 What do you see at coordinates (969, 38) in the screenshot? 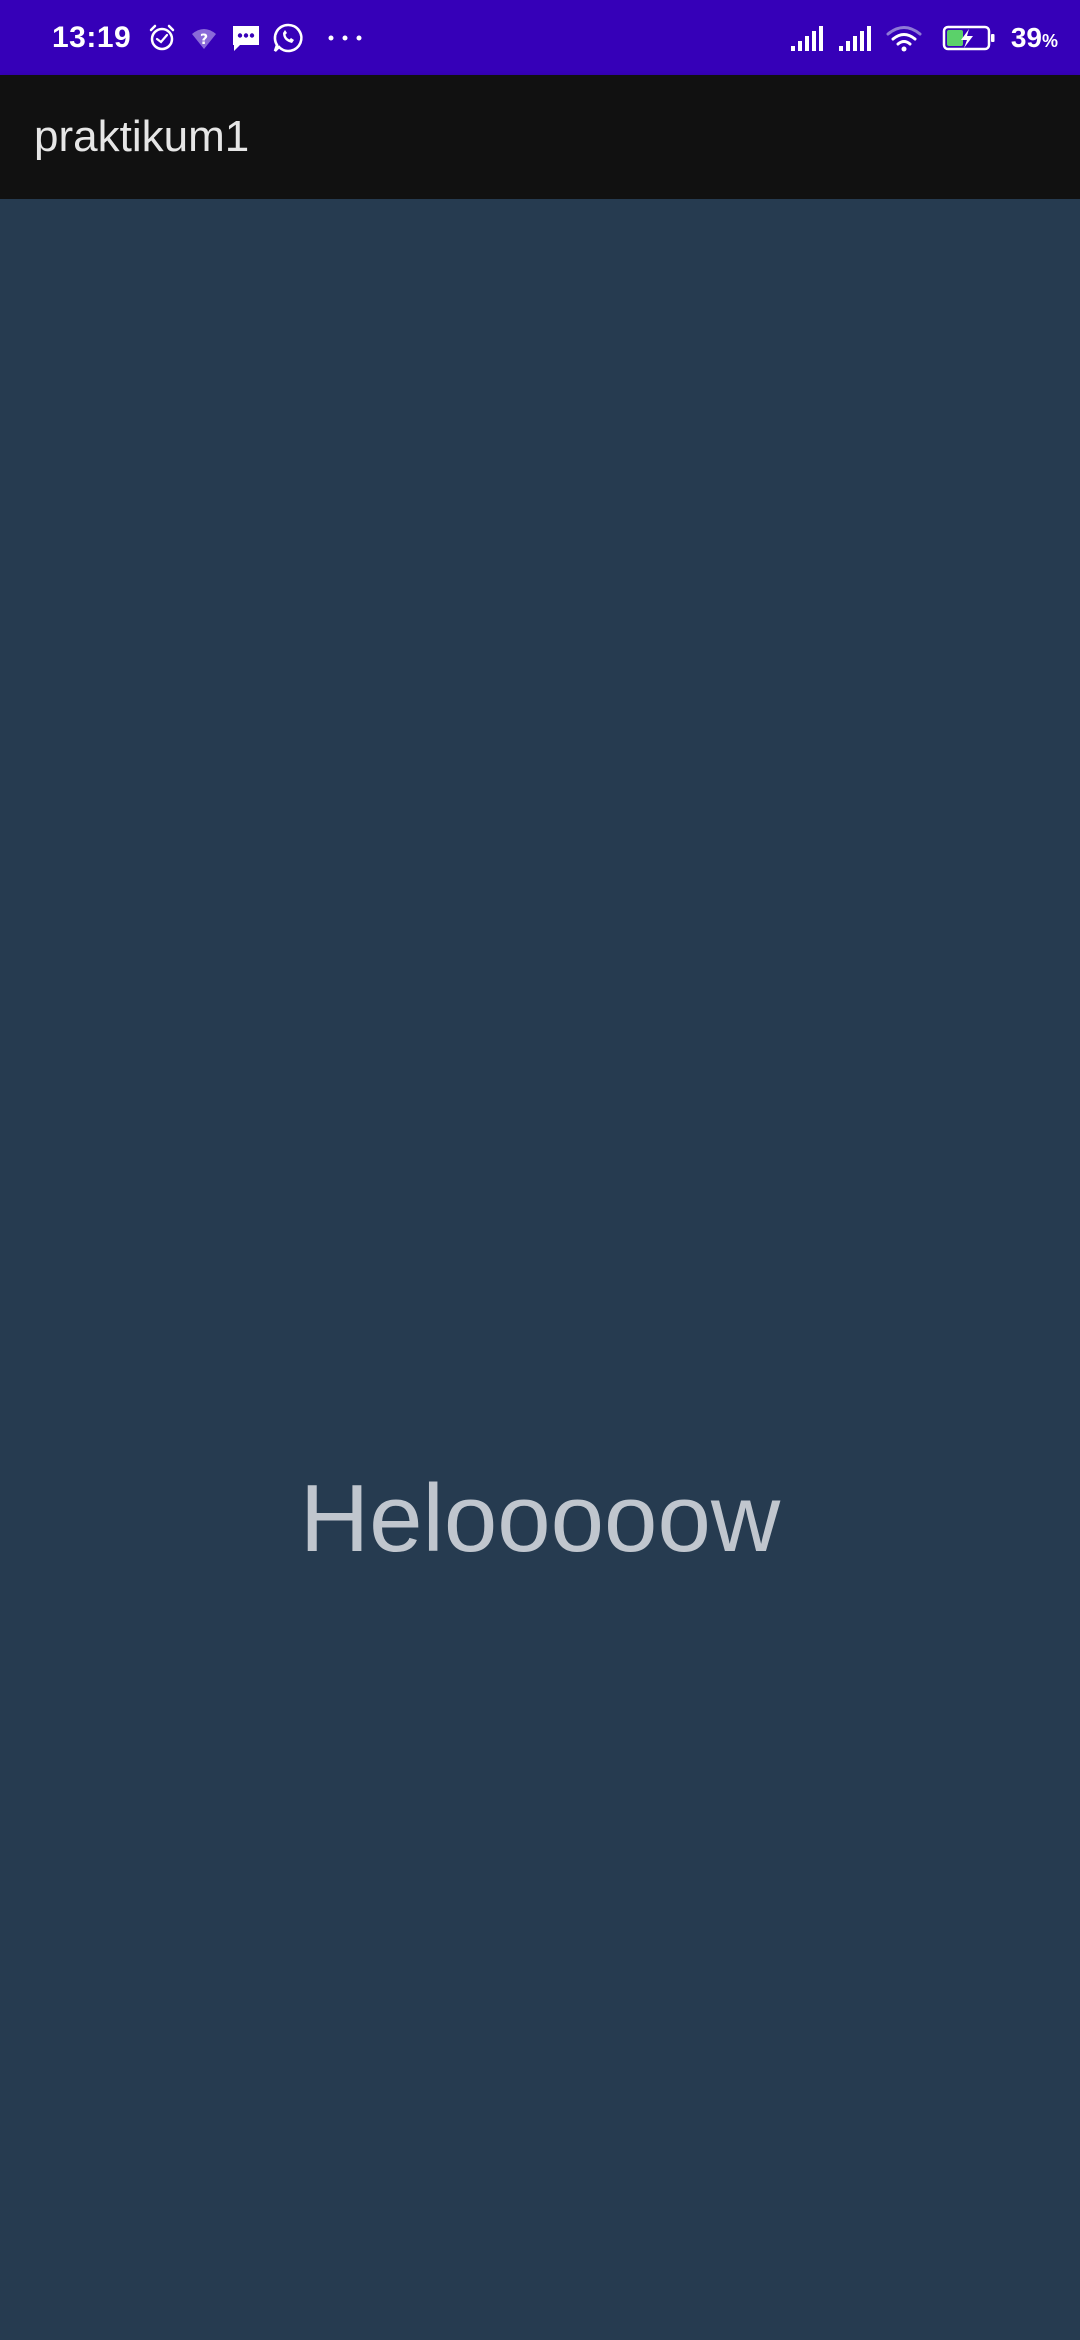
I see `battery-charging-icon` at bounding box center [969, 38].